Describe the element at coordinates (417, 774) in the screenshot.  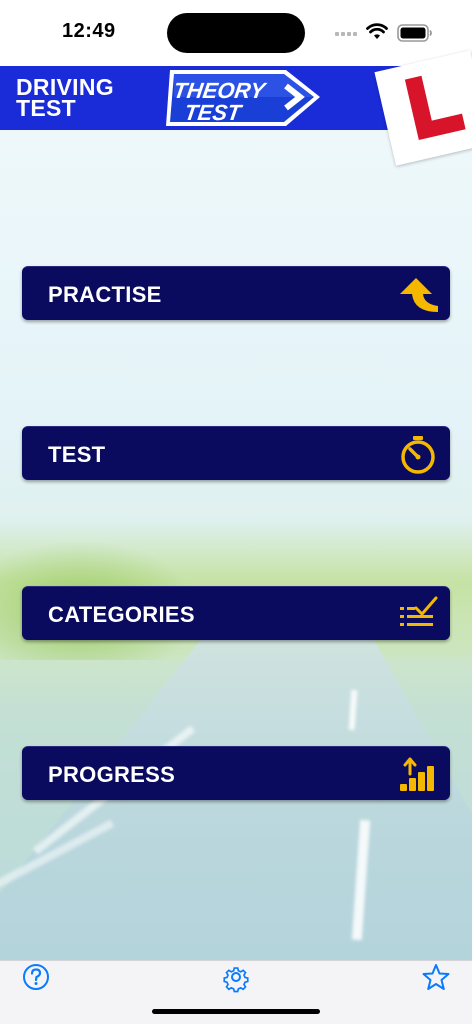
I see `progress-bars-icon` at that location.